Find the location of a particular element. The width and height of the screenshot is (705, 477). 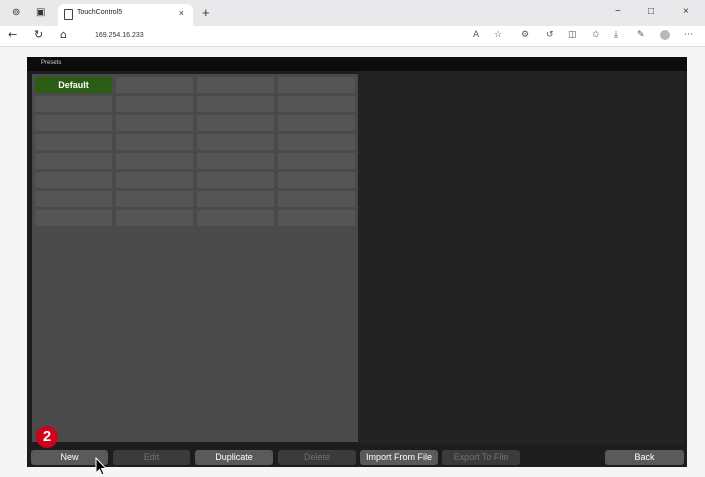

home-icon: ⌂ is located at coordinates (63, 34).